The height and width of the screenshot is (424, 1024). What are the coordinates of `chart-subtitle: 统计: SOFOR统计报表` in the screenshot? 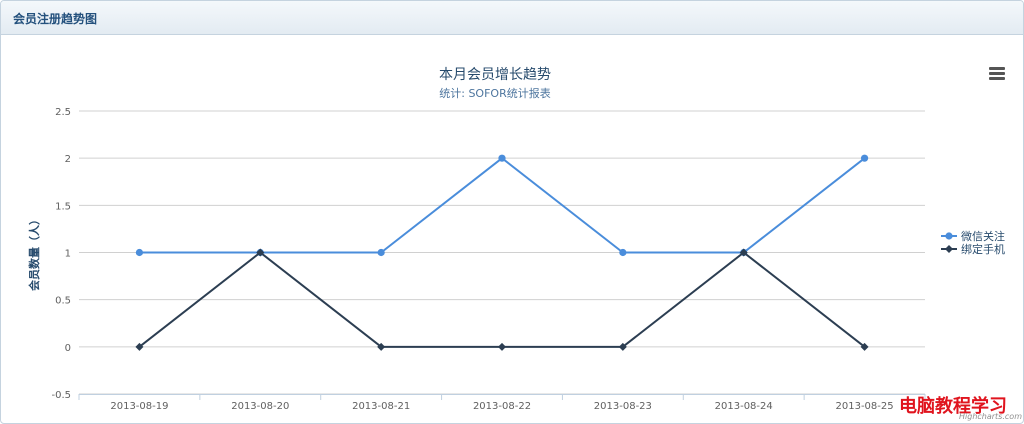 It's located at (494, 93).